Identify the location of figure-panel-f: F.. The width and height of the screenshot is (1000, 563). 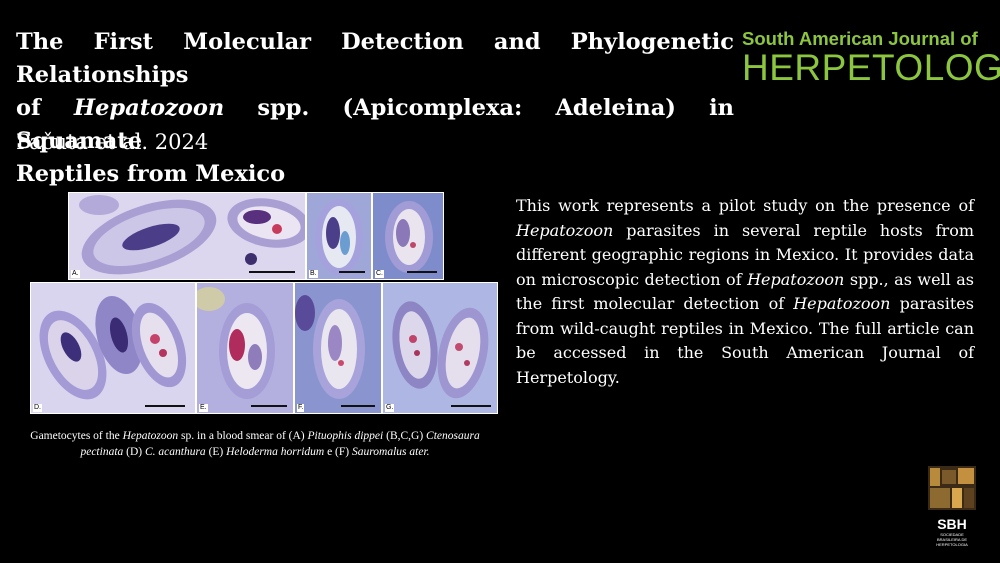
(338, 348).